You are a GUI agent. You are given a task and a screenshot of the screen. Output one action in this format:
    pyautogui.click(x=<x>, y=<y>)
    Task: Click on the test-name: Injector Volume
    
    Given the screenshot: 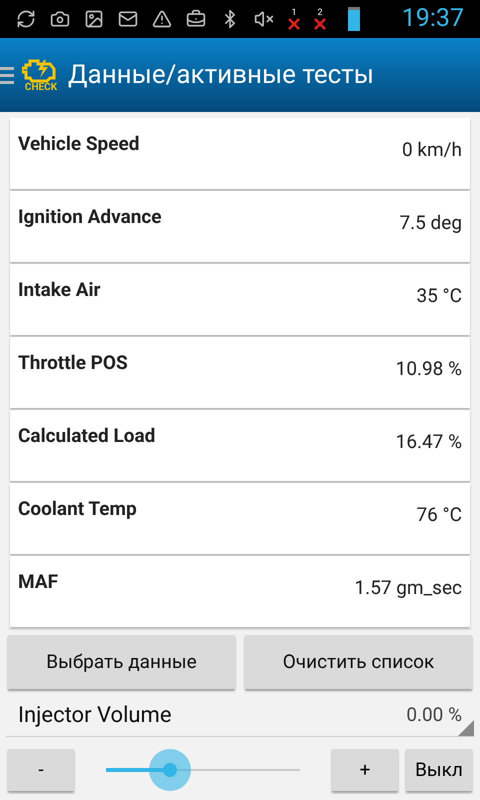 What is the action you would take?
    pyautogui.click(x=95, y=716)
    